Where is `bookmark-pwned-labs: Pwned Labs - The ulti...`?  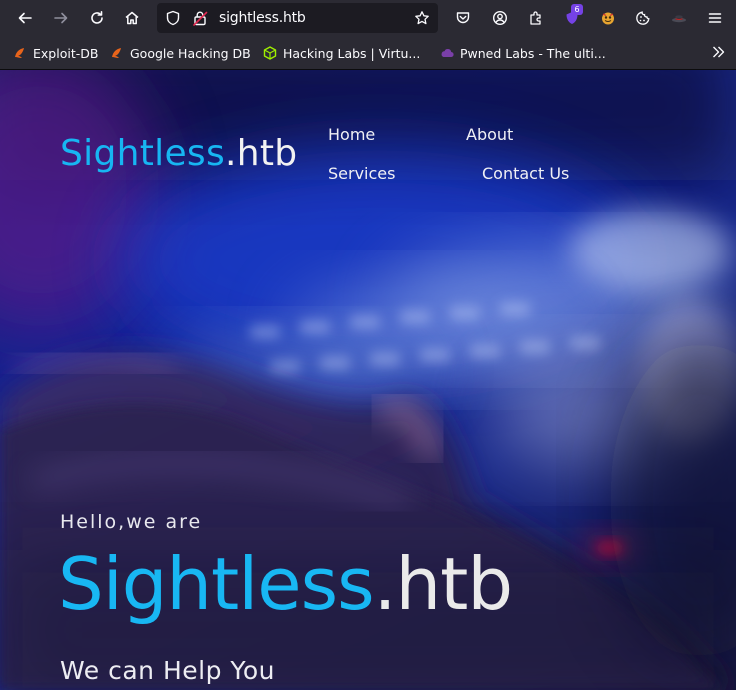
bookmark-pwned-labs: Pwned Labs - The ulti... is located at coordinates (523, 53).